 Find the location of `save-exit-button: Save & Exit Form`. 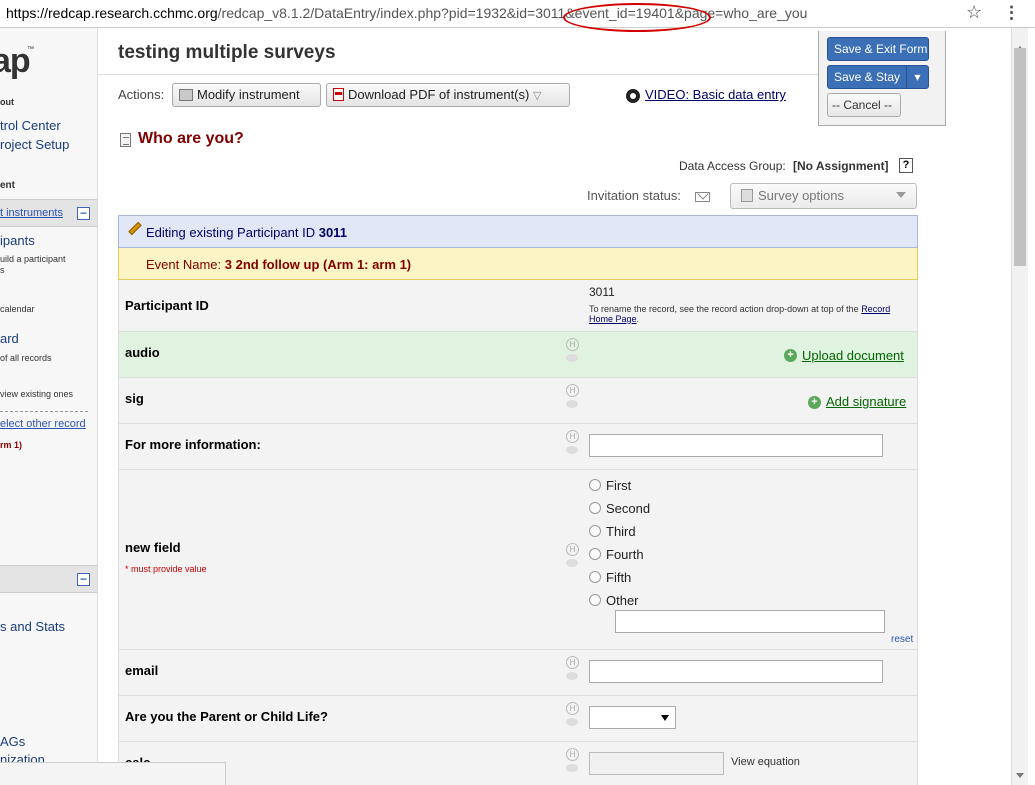

save-exit-button: Save & Exit Form is located at coordinates (878, 49).